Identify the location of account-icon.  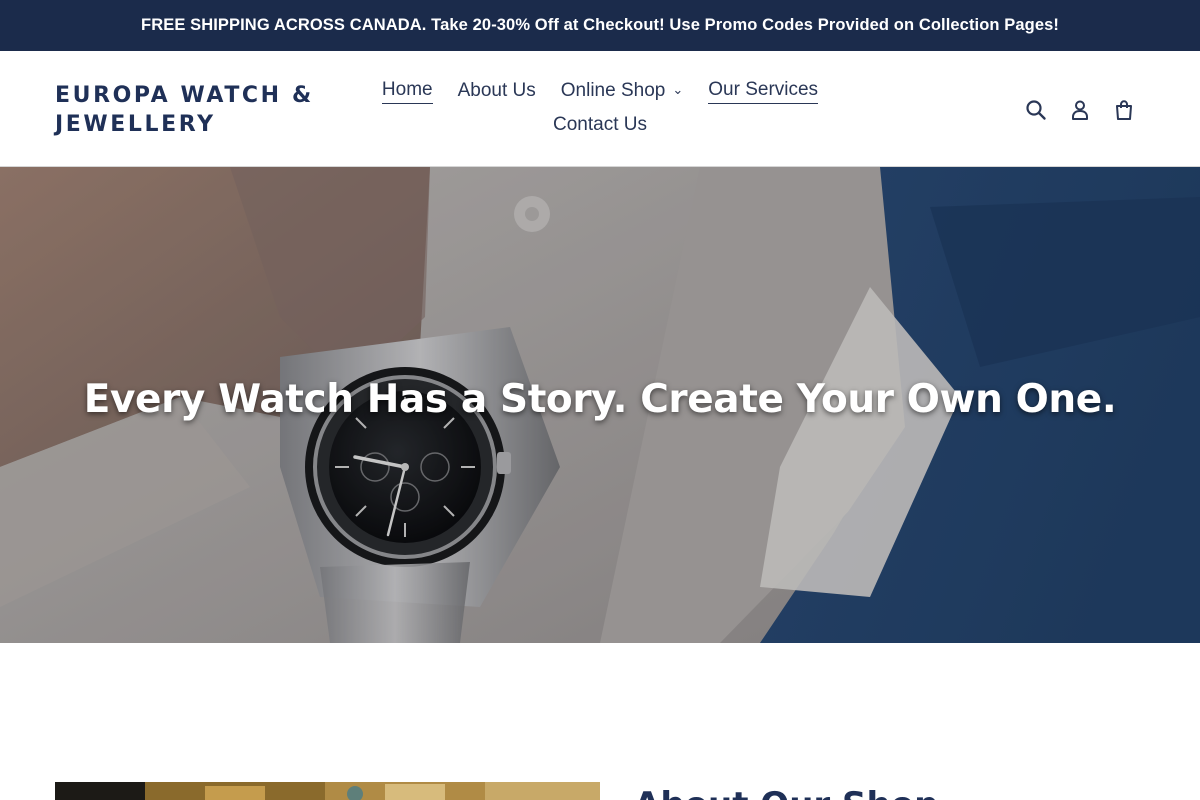
(1080, 110).